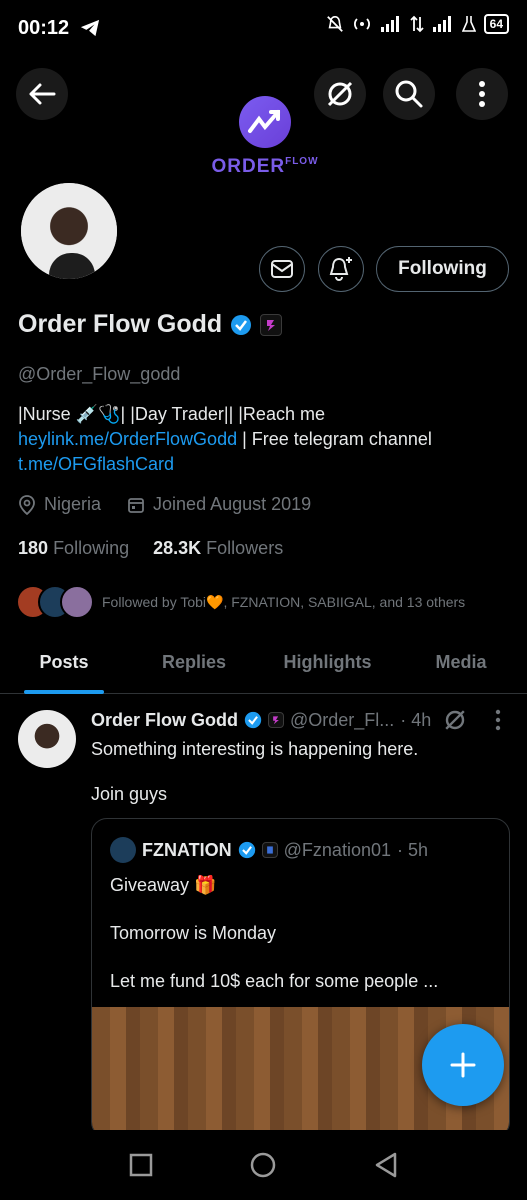 The height and width of the screenshot is (1200, 527). I want to click on location-icon, so click(27, 504).